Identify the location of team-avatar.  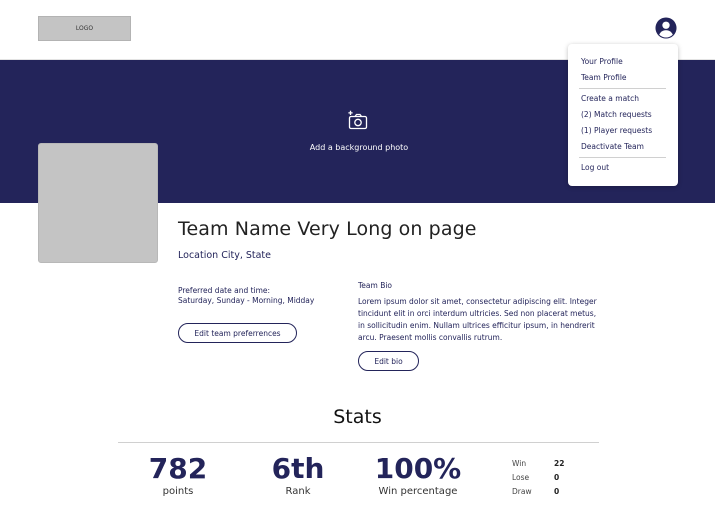
(98, 203).